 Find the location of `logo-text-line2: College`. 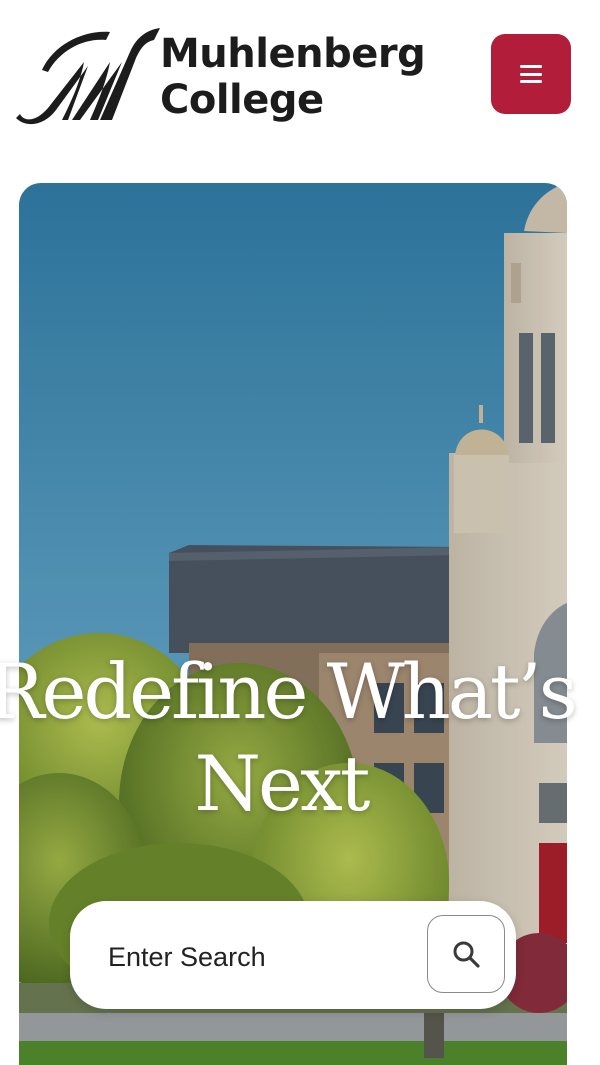

logo-text-line2: College is located at coordinates (242, 100).